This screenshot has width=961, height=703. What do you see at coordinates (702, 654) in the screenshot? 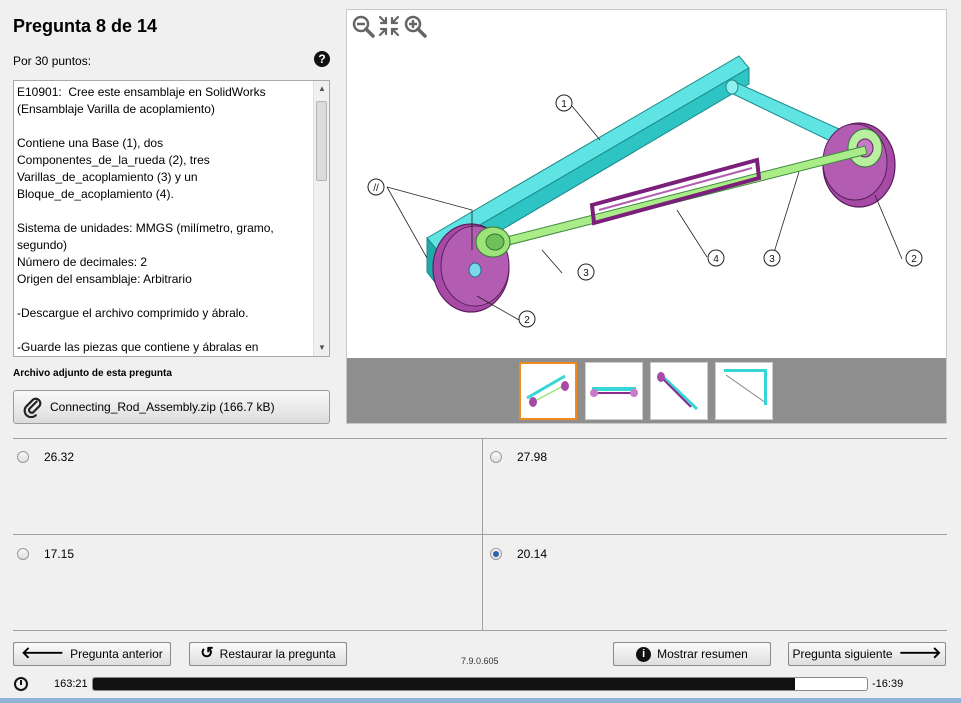
I see `show-summary-label: Mostrar resumen` at bounding box center [702, 654].